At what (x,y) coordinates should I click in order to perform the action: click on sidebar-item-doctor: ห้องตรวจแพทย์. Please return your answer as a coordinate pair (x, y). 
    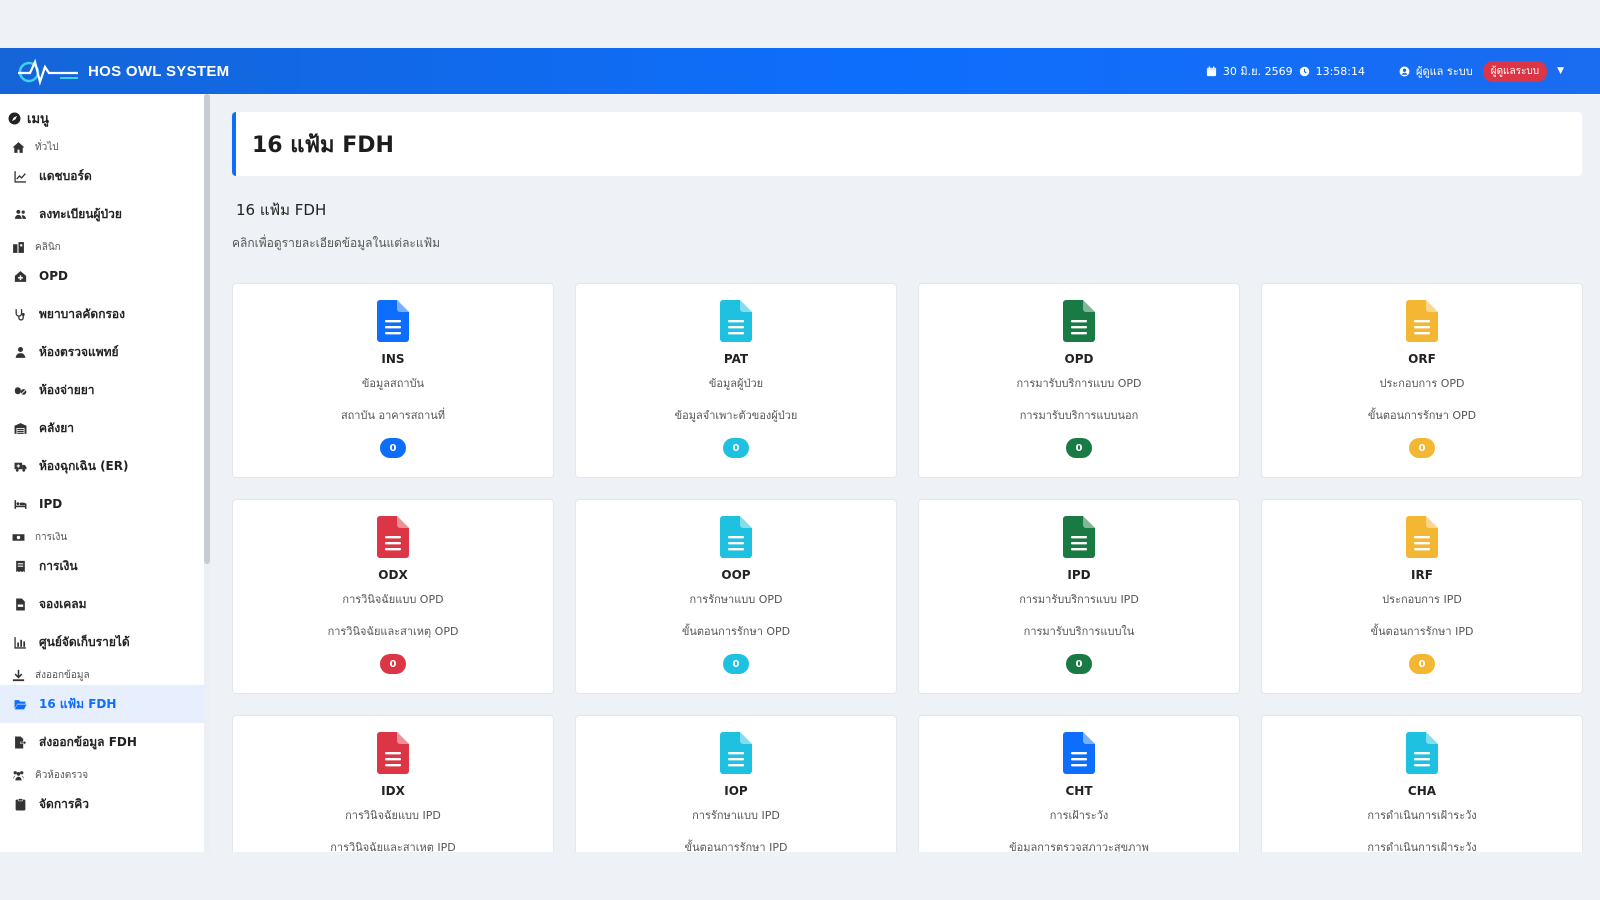
    Looking at the image, I should click on (105, 352).